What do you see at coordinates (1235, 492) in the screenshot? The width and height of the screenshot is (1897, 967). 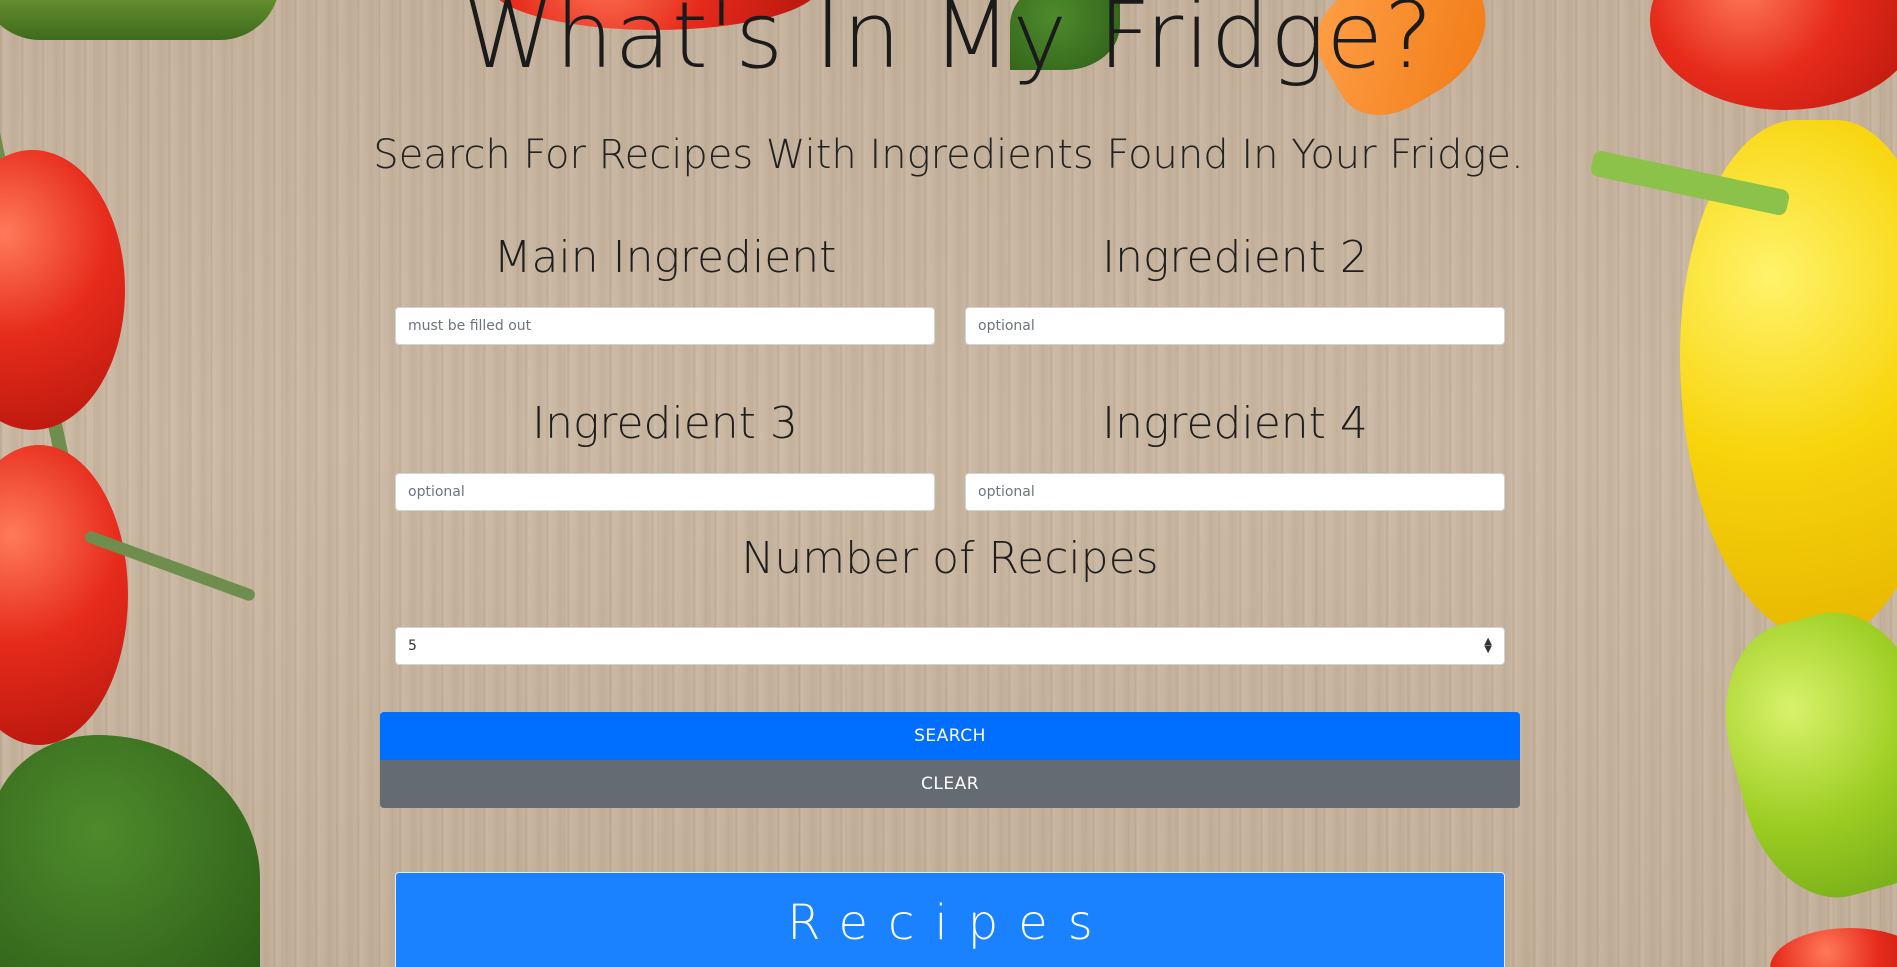 I see `ingredient-4-input` at bounding box center [1235, 492].